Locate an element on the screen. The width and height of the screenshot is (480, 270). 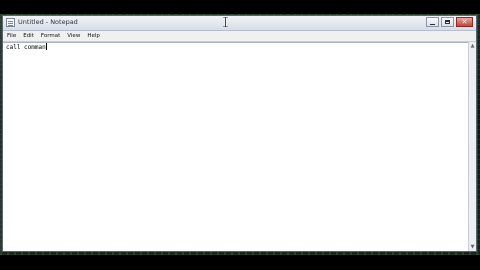
window-title: Untitled - Notepad is located at coordinates (48, 22).